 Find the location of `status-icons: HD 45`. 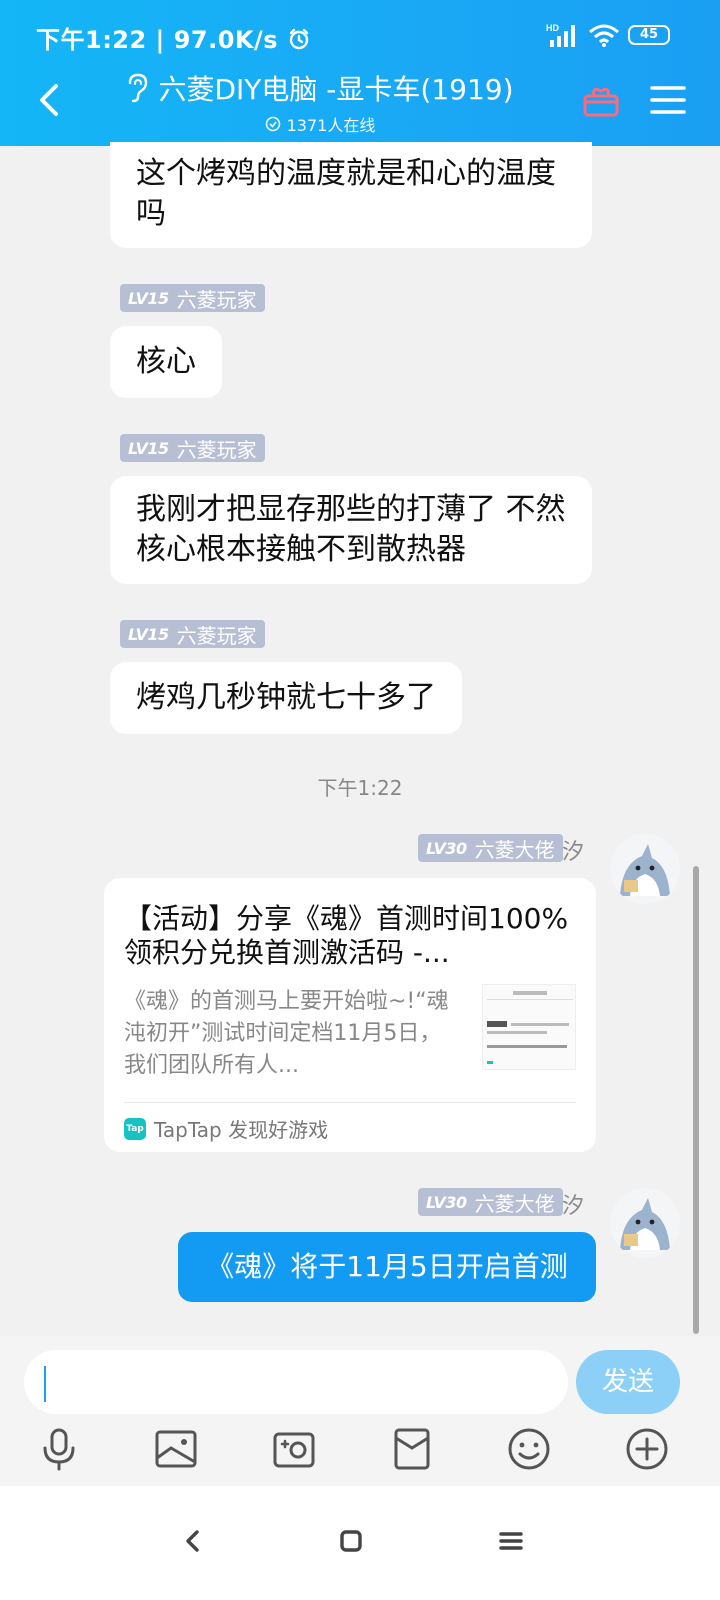

status-icons: HD 45 is located at coordinates (608, 35).